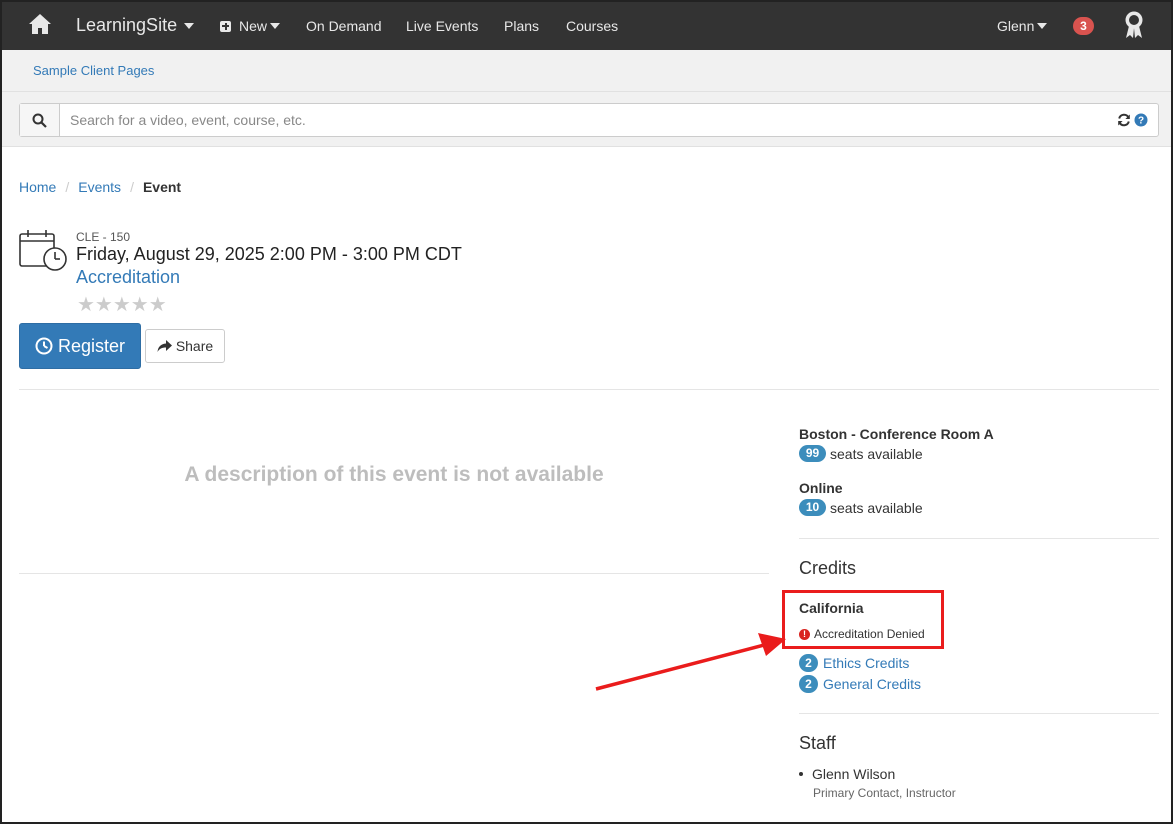  I want to click on sample-client-pages-link: Sample Client Pages, so click(93, 70).